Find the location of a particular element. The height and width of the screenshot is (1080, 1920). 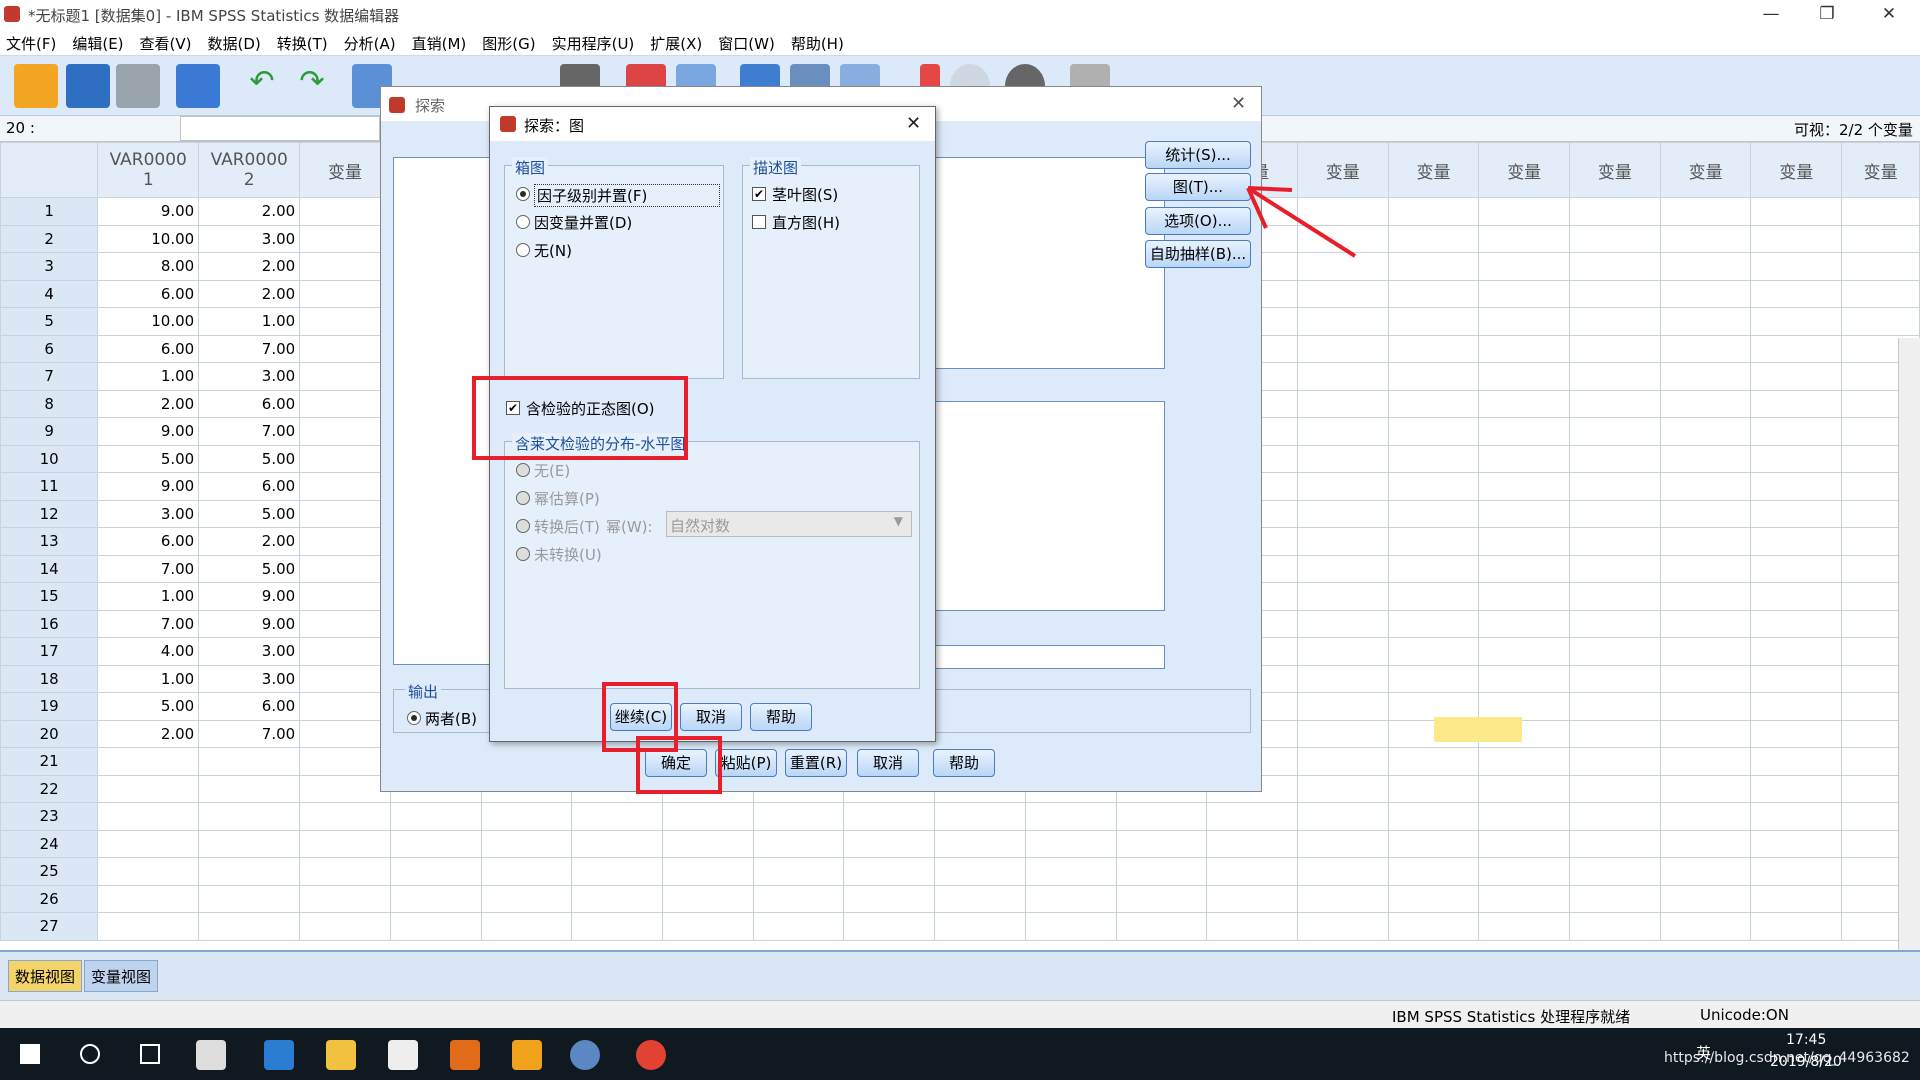

edge-icon is located at coordinates (279, 1055).